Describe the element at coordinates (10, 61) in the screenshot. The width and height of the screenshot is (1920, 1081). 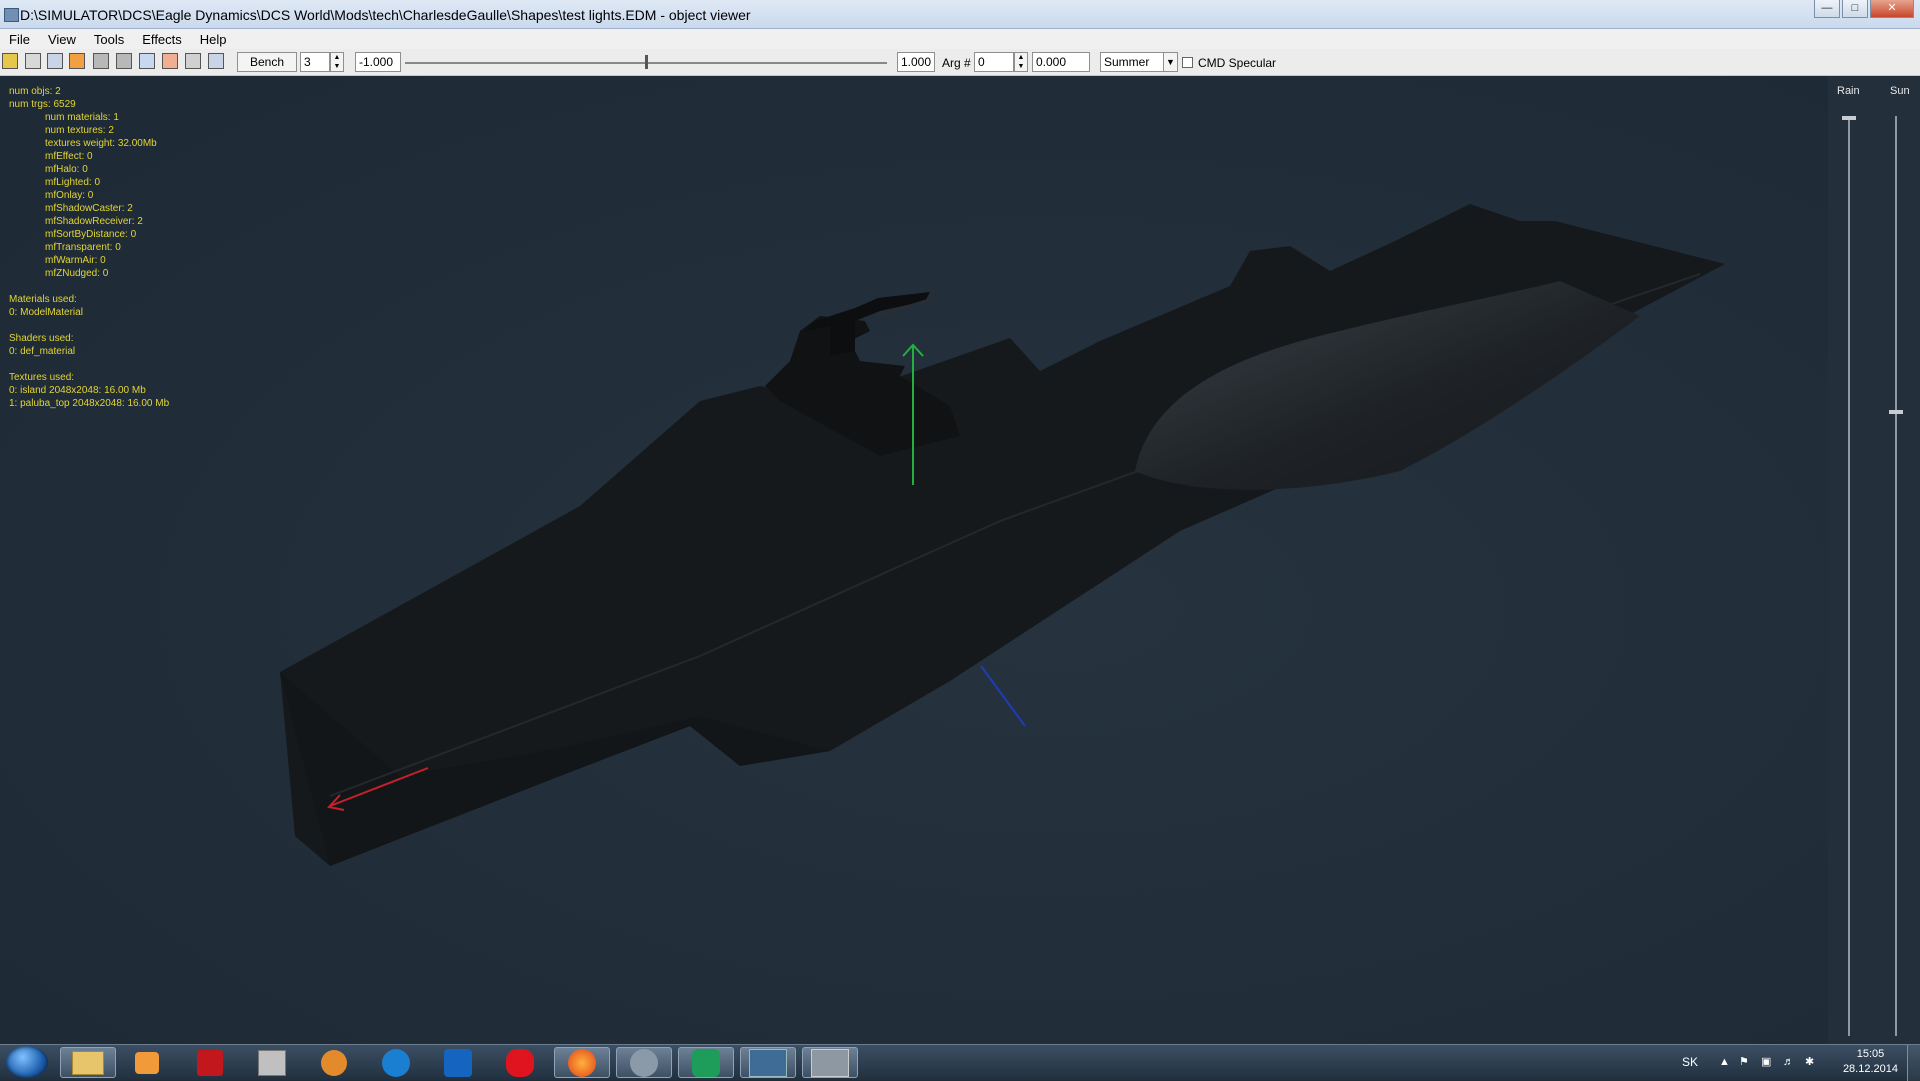
I see `open-folder-icon` at that location.